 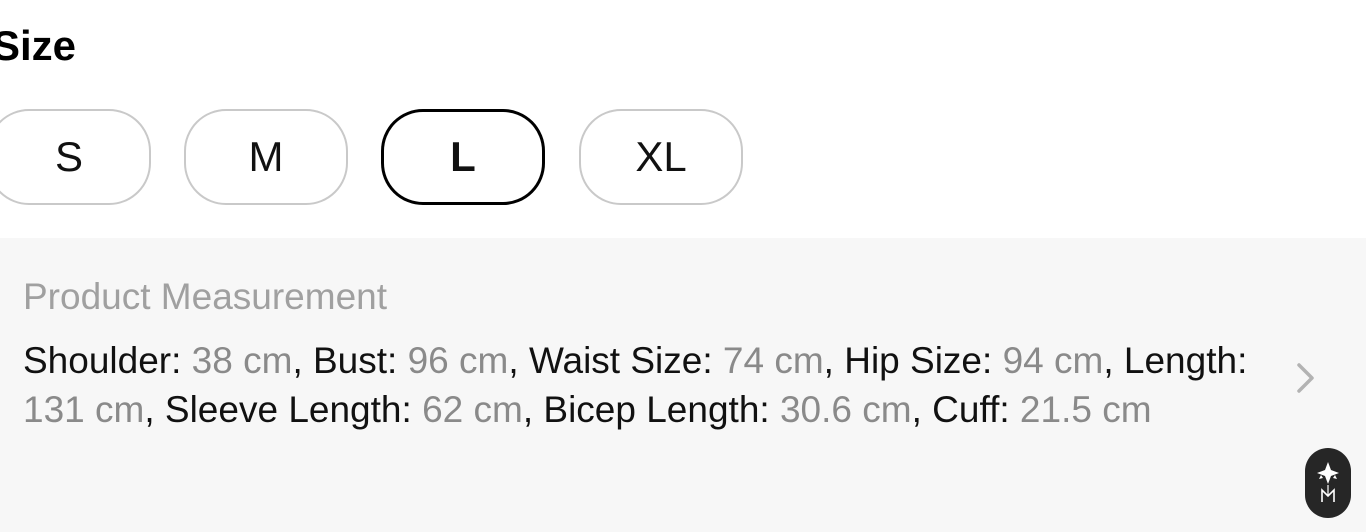 I want to click on size-section-title: Size, so click(x=38, y=45).